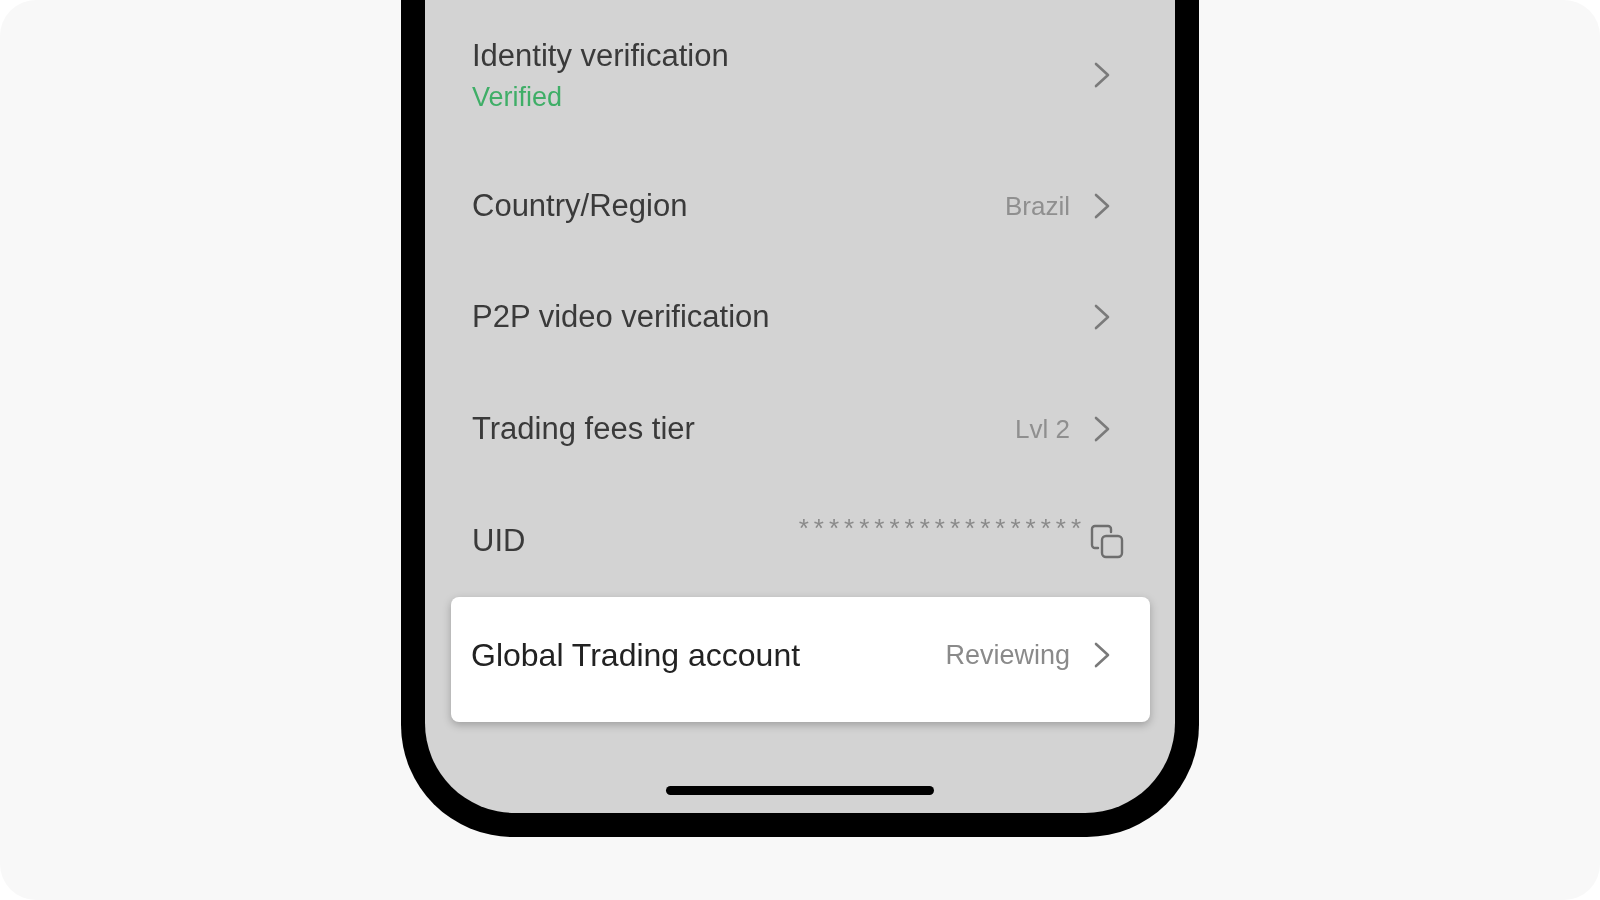 This screenshot has height=900, width=1600. I want to click on setting-label: Identity verification, so click(600, 56).